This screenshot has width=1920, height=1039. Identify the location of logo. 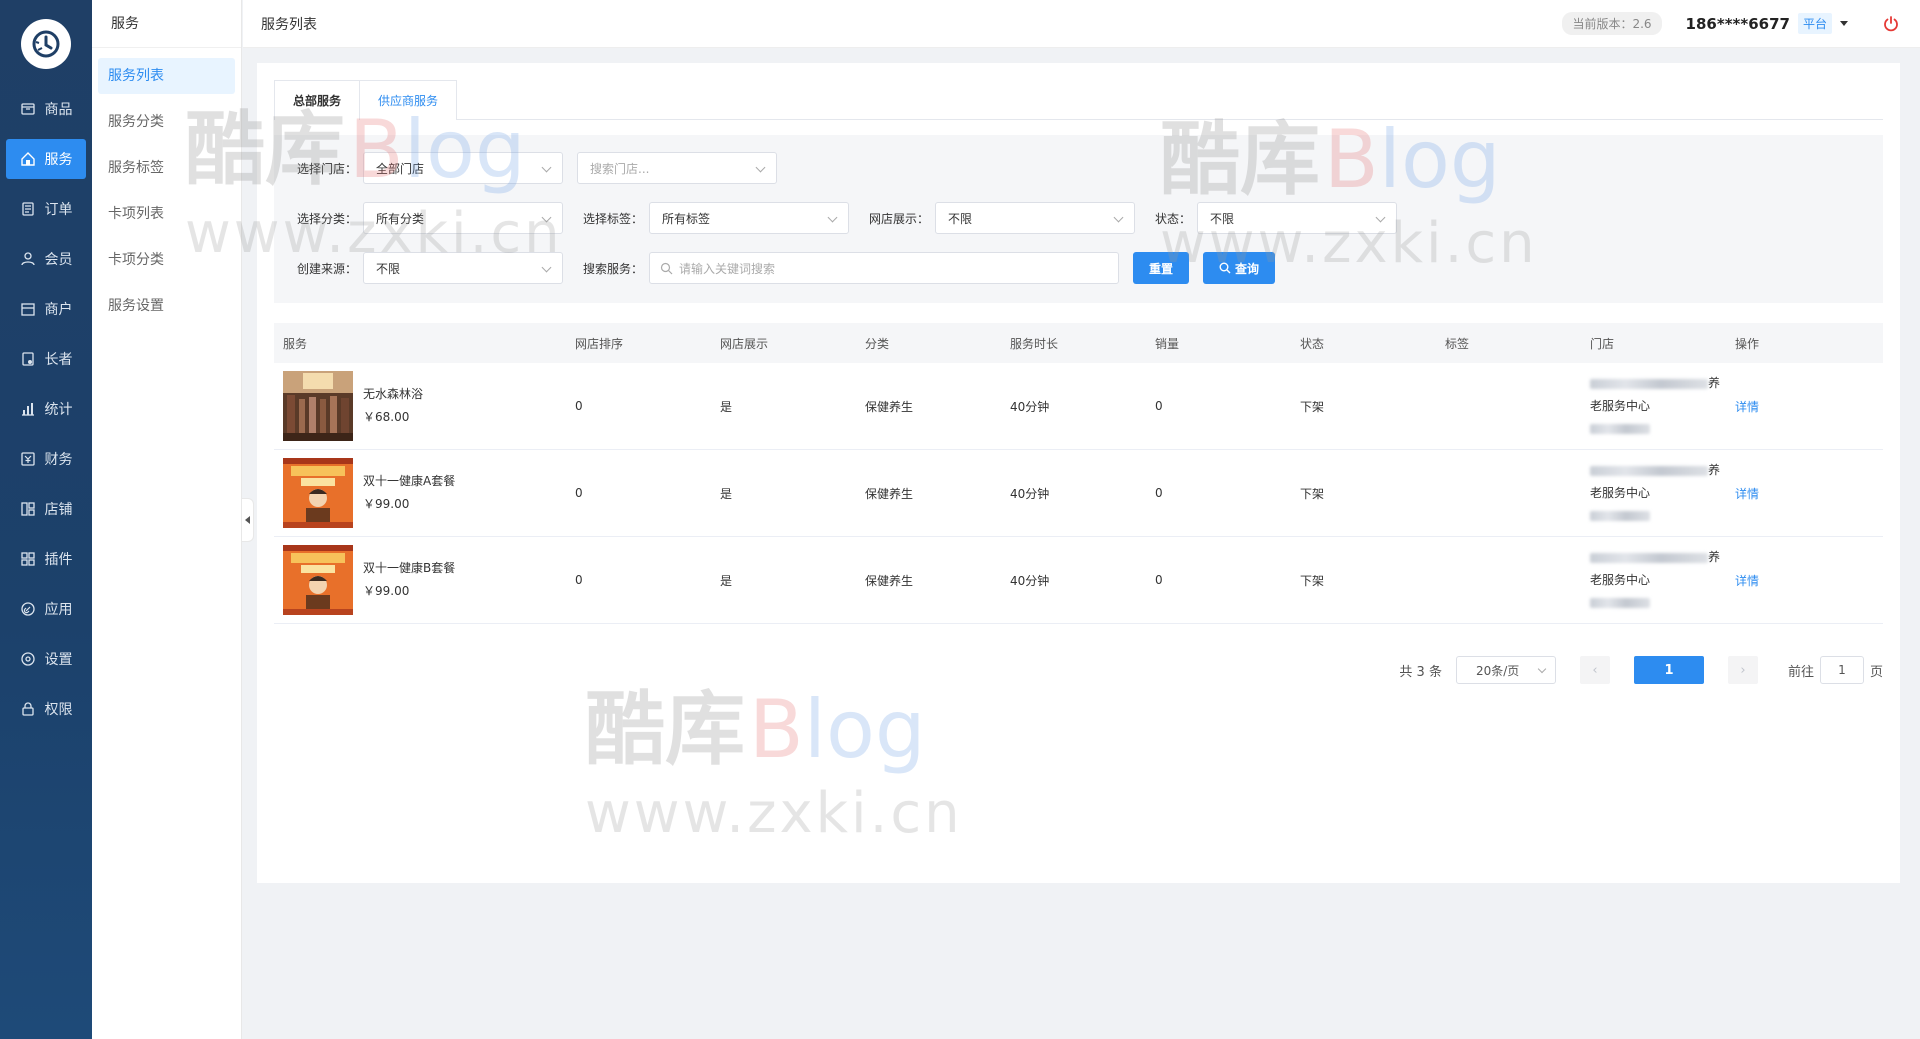
(46, 44).